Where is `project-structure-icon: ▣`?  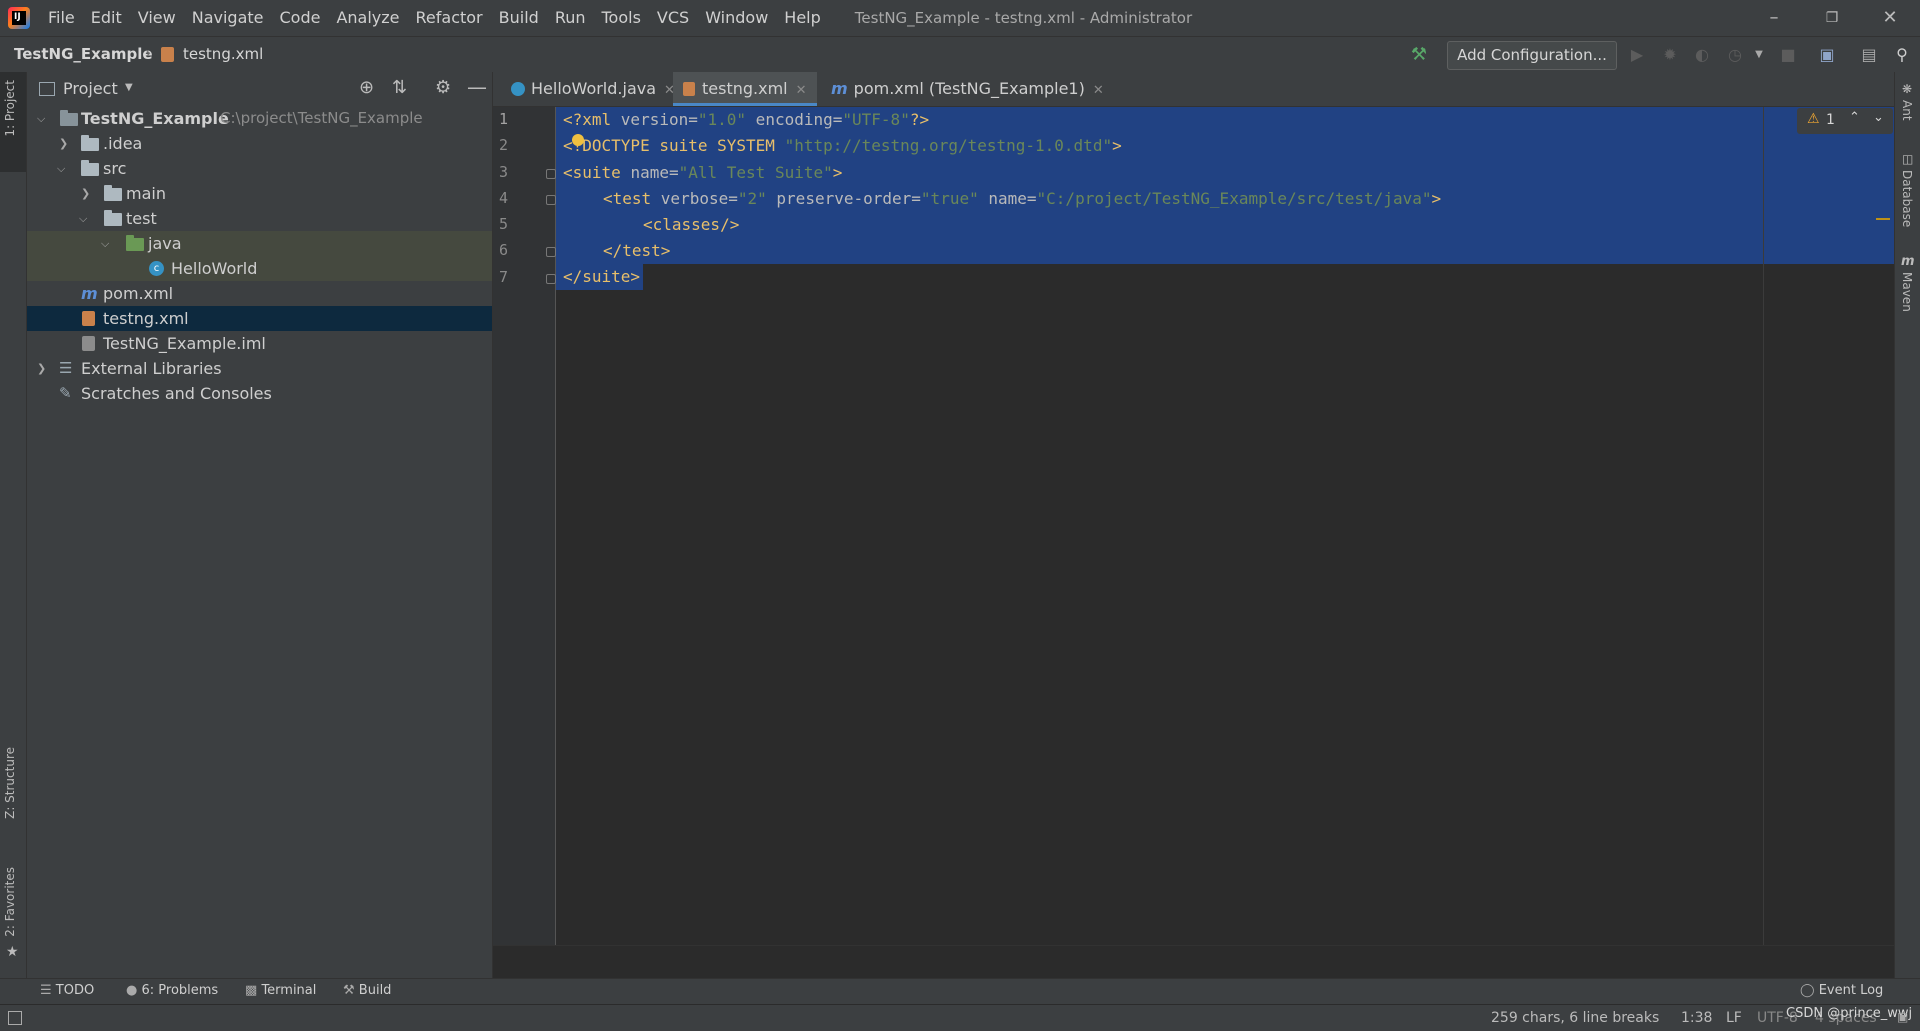 project-structure-icon: ▣ is located at coordinates (1827, 55).